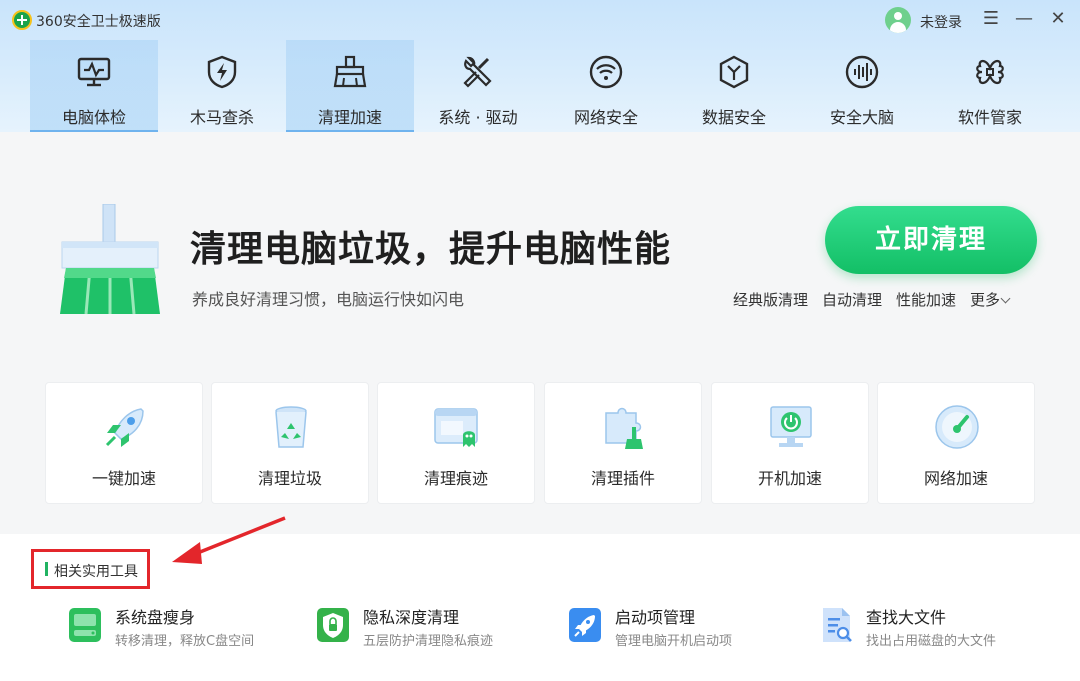 The width and height of the screenshot is (1080, 681). Describe the element at coordinates (898, 20) in the screenshot. I see `user-avatar-icon` at that location.